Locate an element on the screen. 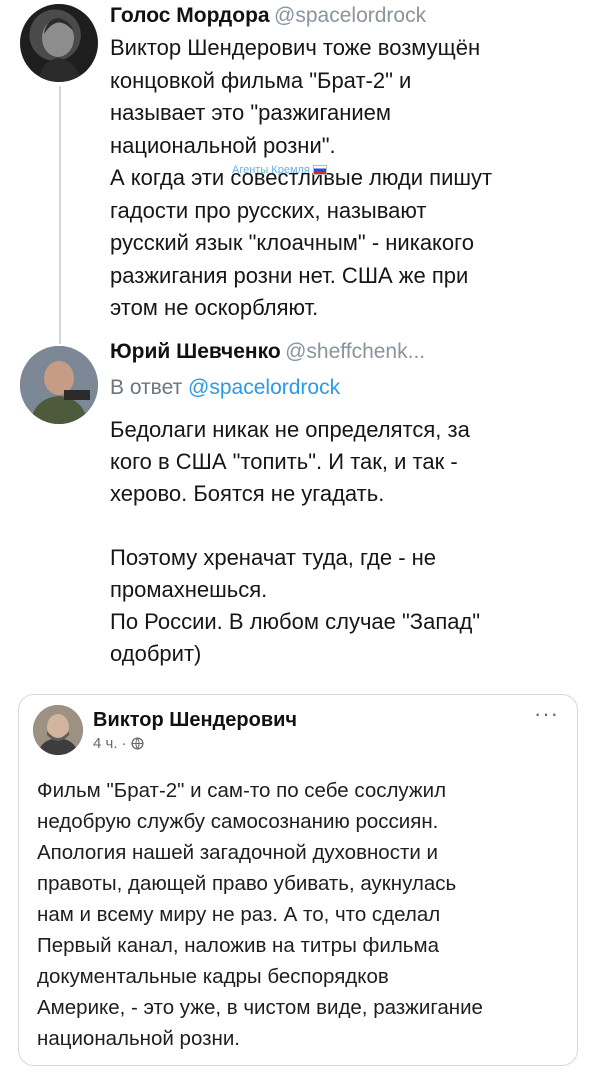  tweet-author-handle: @spacelordrock is located at coordinates (350, 15).